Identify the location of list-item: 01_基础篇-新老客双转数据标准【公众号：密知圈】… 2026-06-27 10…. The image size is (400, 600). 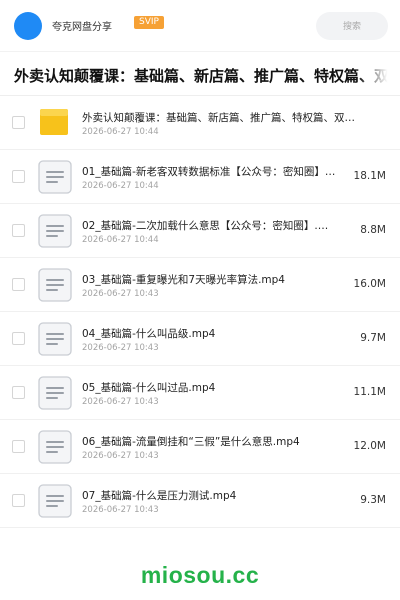
(200, 177).